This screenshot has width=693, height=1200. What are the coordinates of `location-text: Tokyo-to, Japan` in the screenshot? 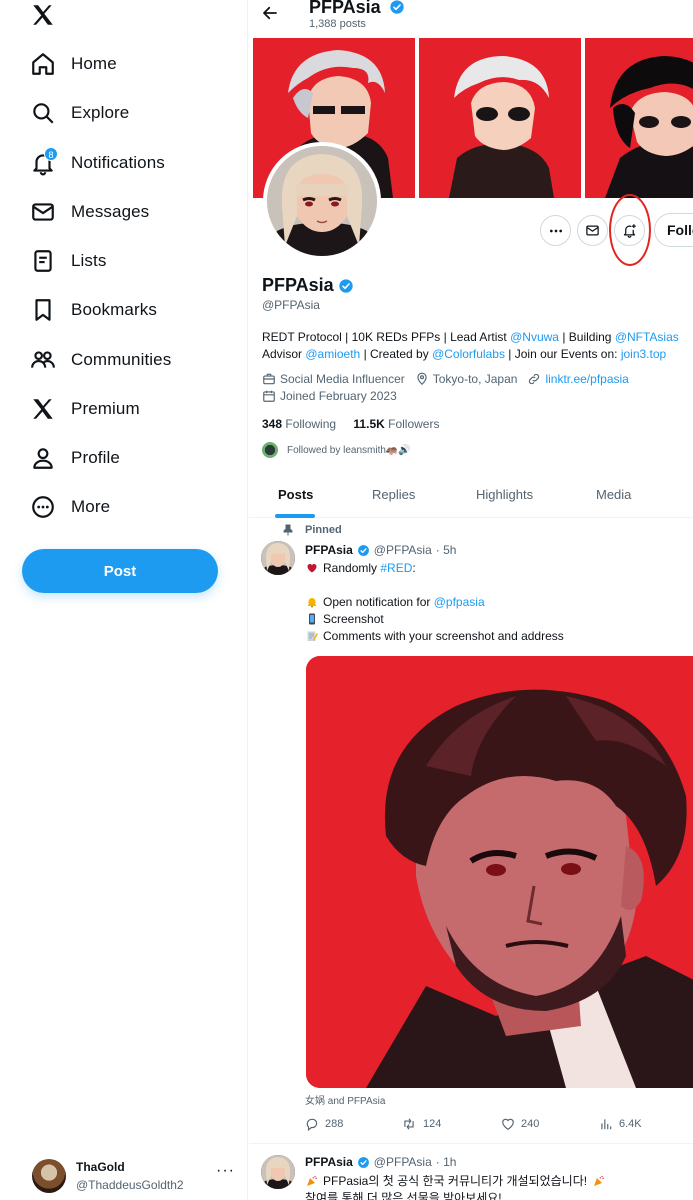 It's located at (475, 379).